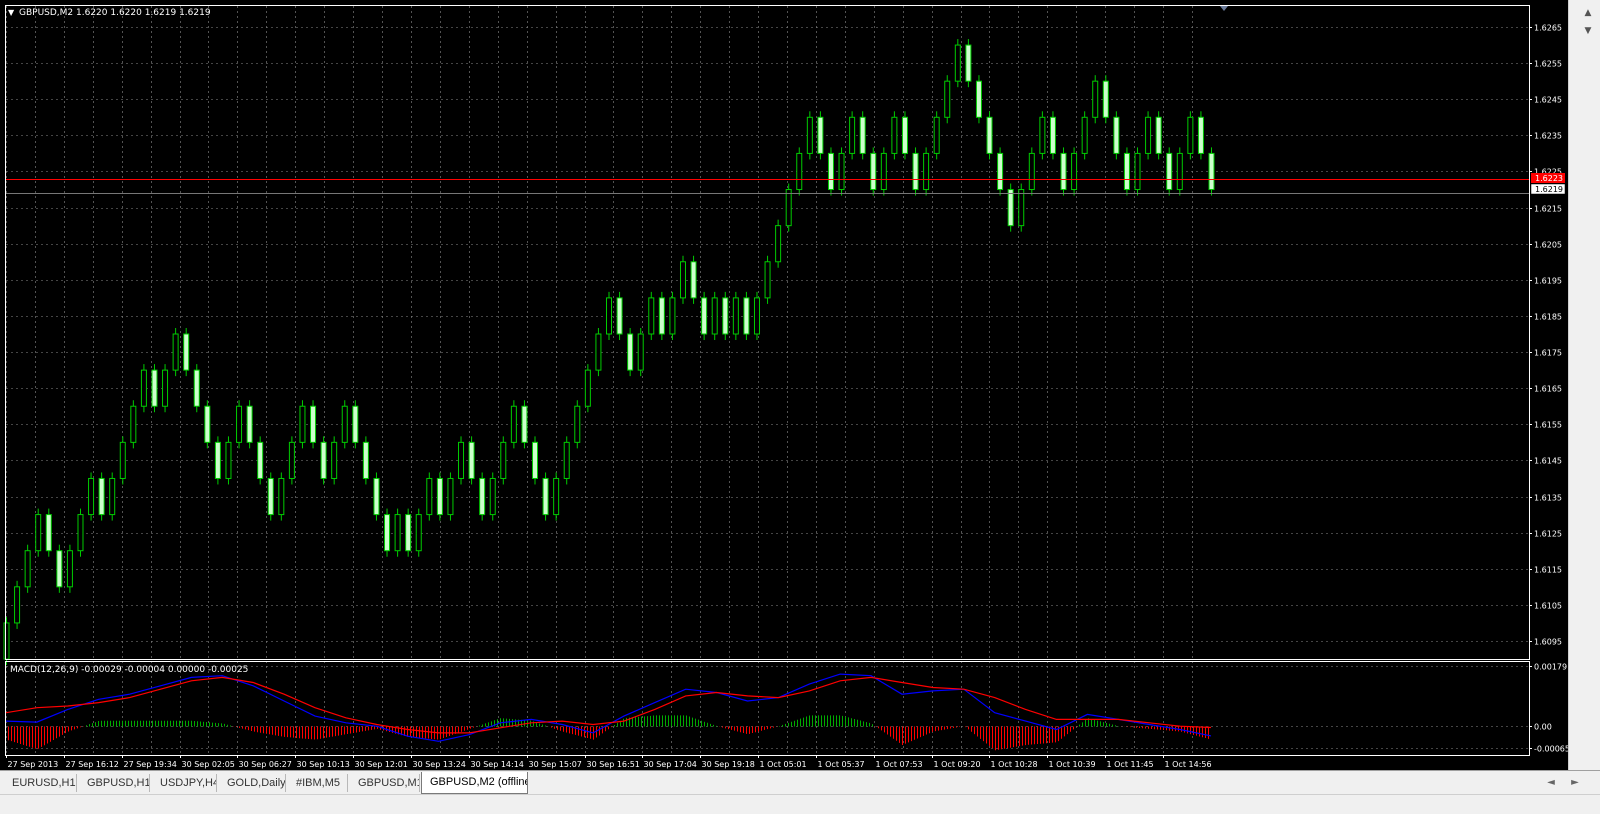 Image resolution: width=1600 pixels, height=814 pixels. What do you see at coordinates (1130, 764) in the screenshot?
I see `time-axis-label: 1 Oct 11:45` at bounding box center [1130, 764].